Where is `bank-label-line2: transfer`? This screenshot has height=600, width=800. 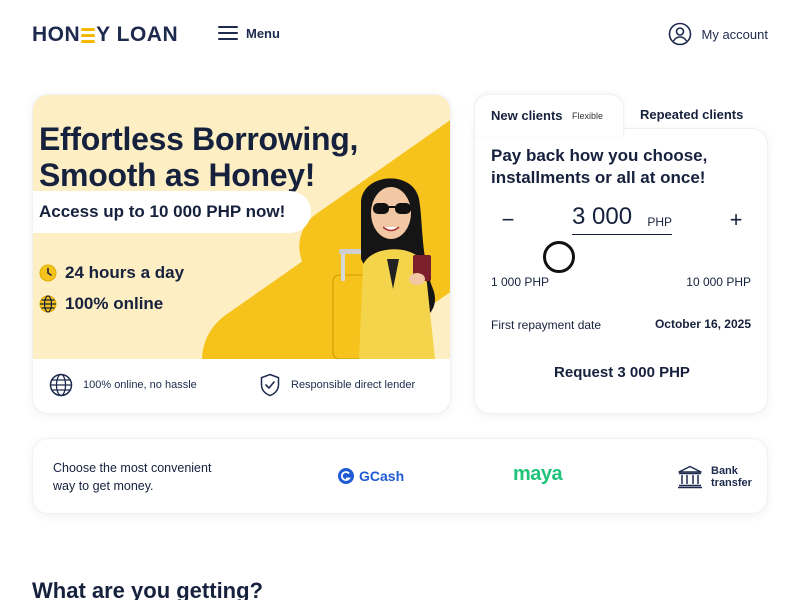
bank-label-line2: transfer is located at coordinates (731, 483).